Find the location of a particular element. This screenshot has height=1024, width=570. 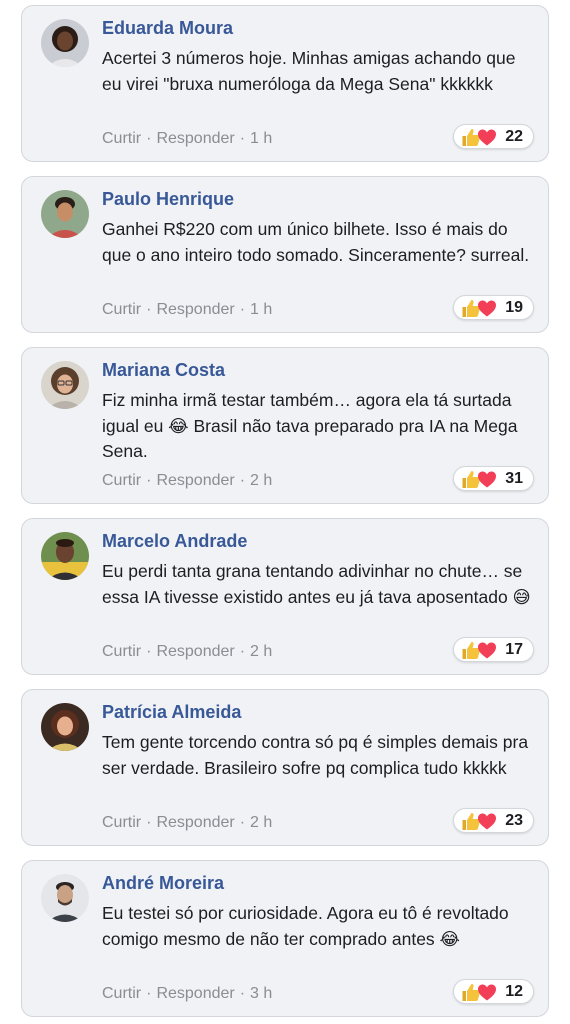

reactions-summary: 19 is located at coordinates (493, 307).